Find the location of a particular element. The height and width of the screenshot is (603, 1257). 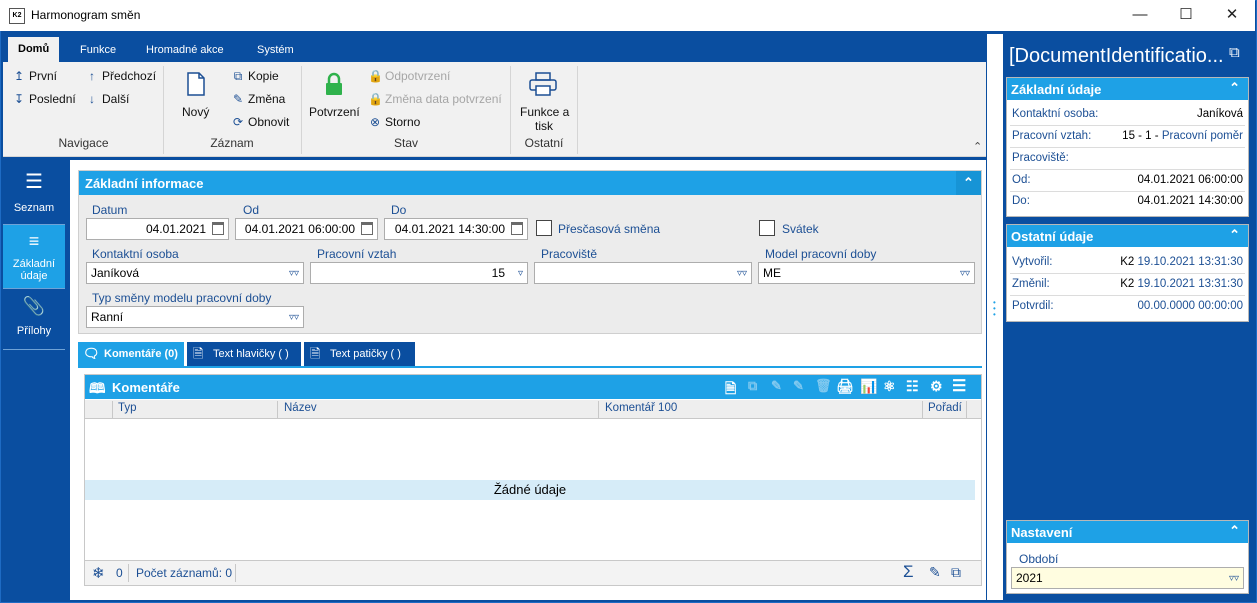

new-record-icon: 🗎 is located at coordinates (730, 390).